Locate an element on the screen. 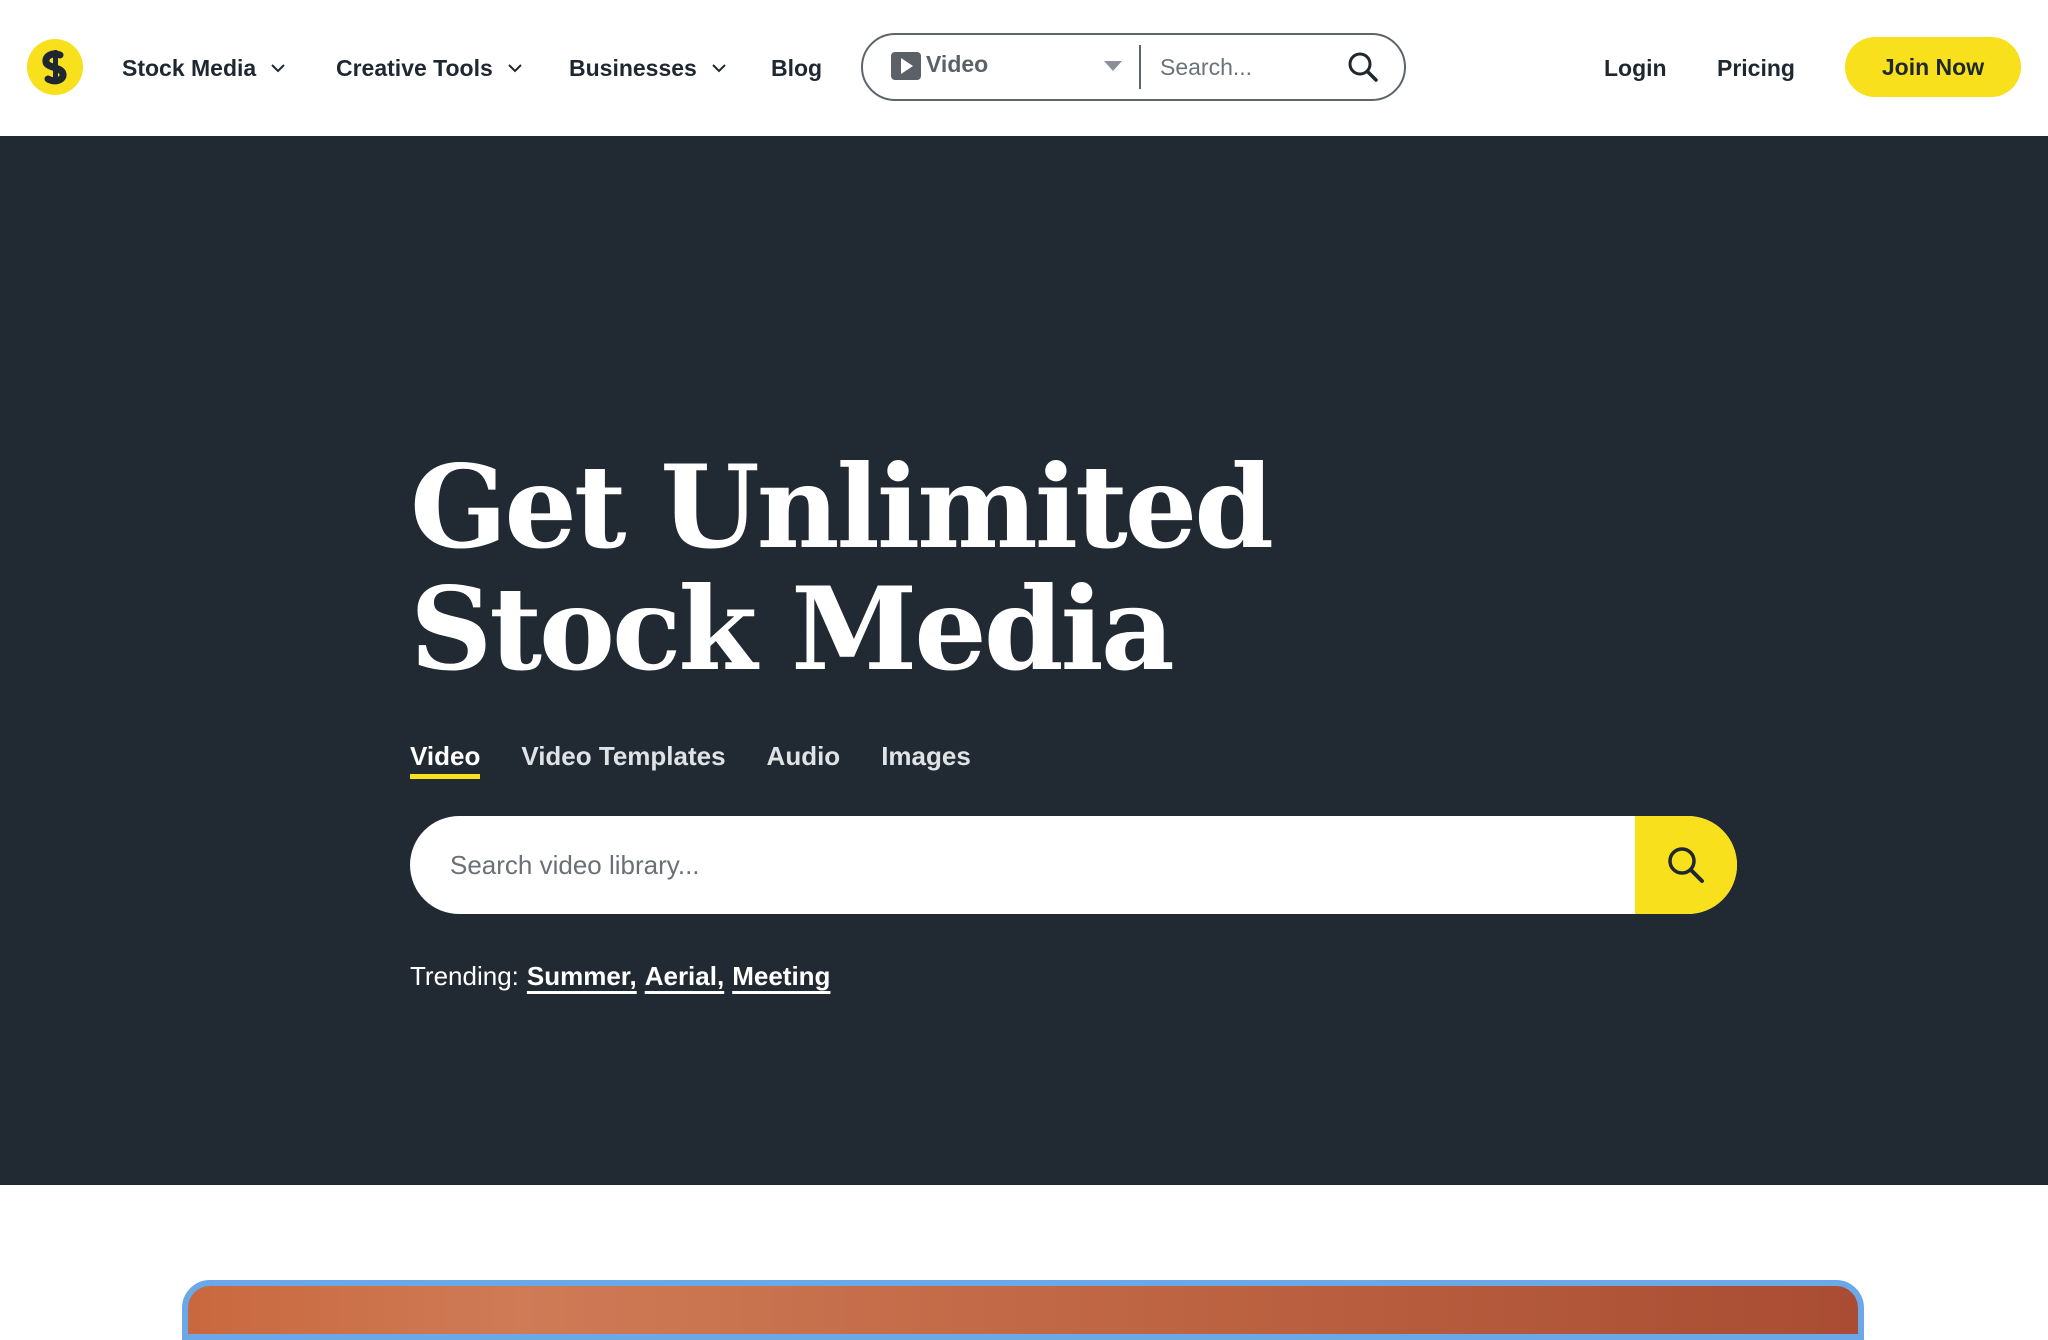 Image resolution: width=2048 pixels, height=1340 pixels. trending-link-aerial: Aerial, is located at coordinates (685, 976).